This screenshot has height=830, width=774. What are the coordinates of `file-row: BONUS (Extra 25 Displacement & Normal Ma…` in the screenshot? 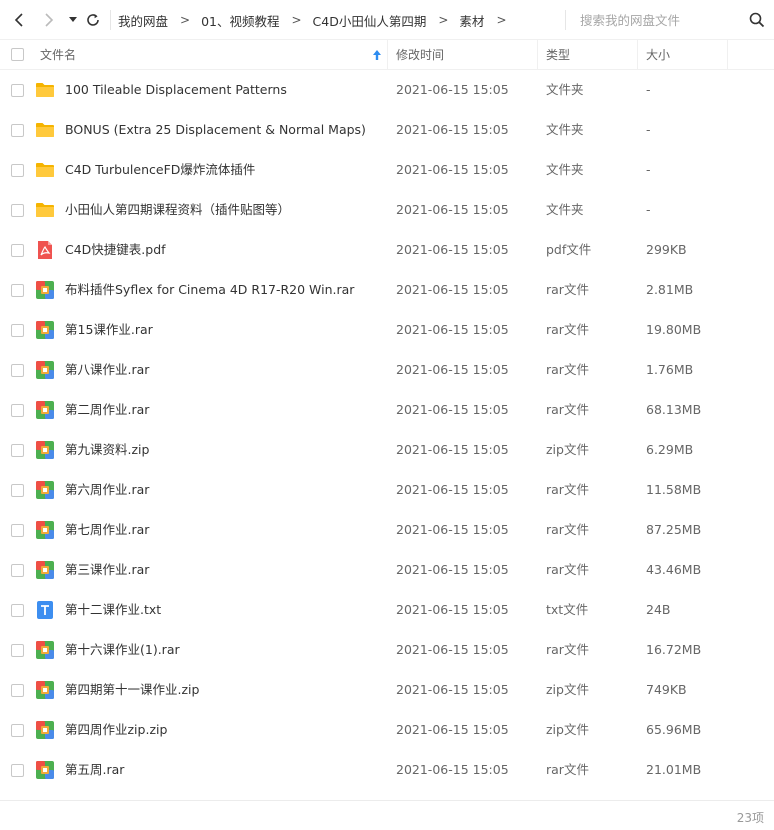 It's located at (387, 130).